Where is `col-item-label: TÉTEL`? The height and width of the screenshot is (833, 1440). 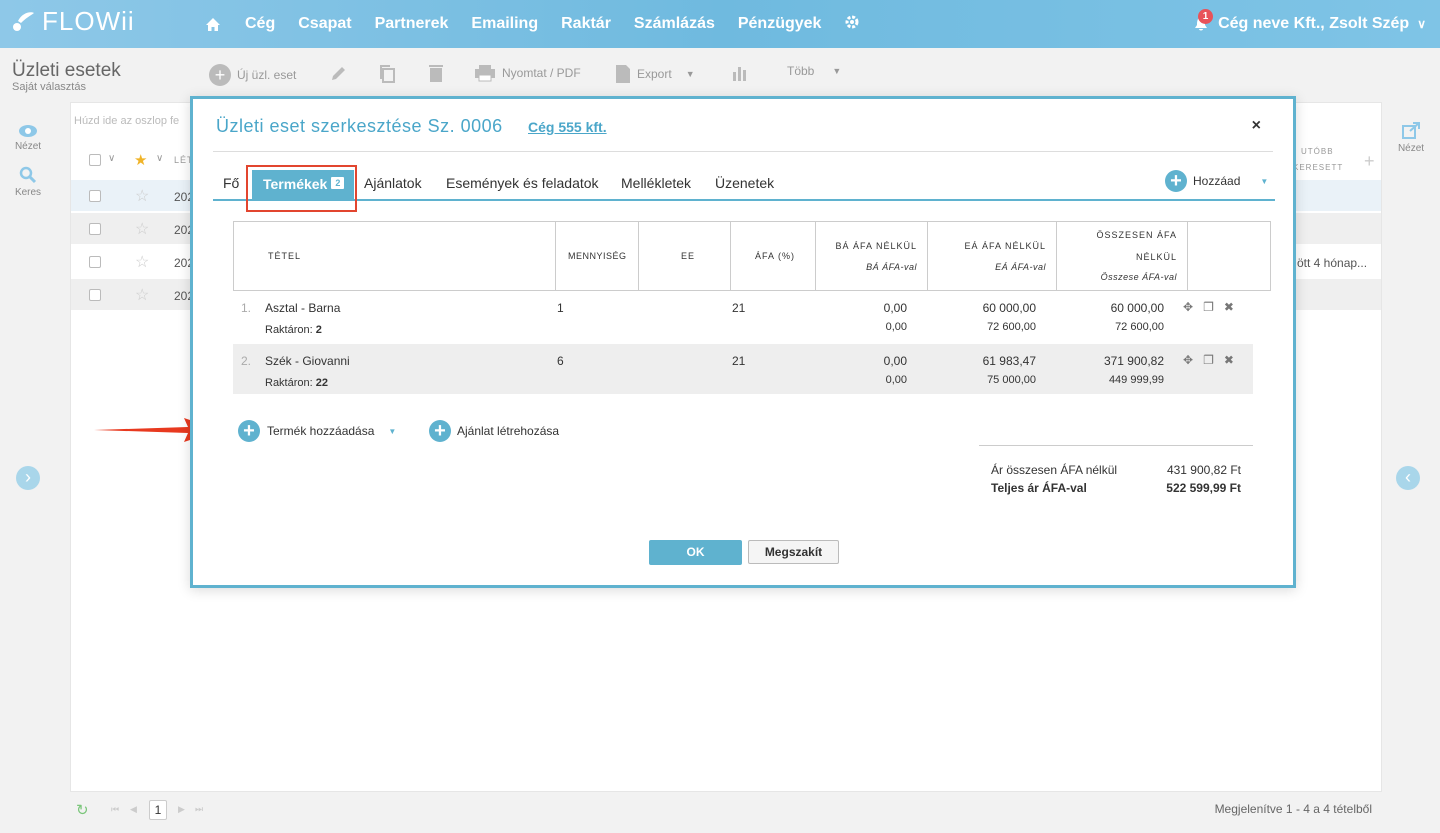
col-item-label: TÉTEL is located at coordinates (285, 256).